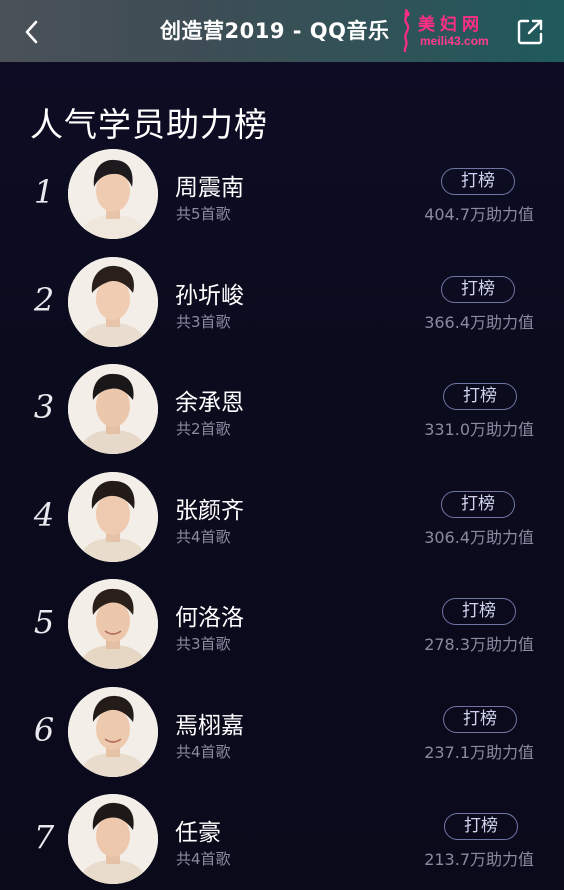  Describe the element at coordinates (479, 752) in the screenshot. I see `vote-count: 237.1万助力值` at that location.